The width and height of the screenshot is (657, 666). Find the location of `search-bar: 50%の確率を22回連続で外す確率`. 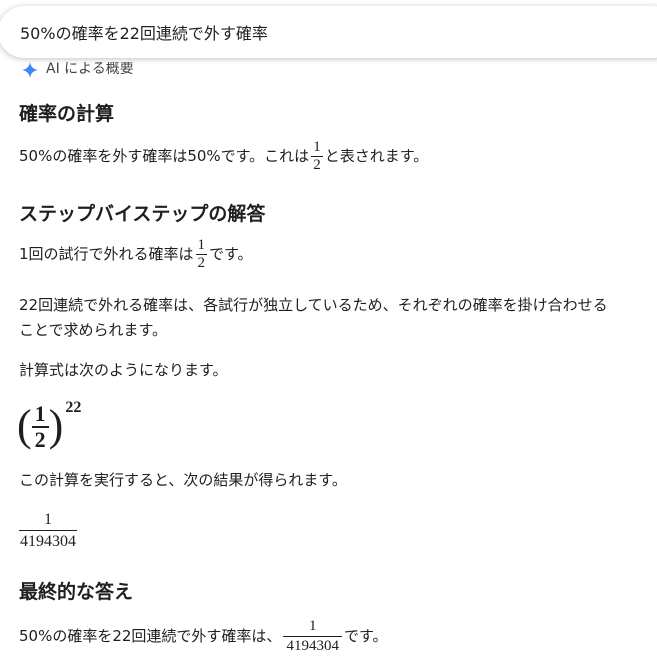

search-bar: 50%の確率を22回連続で外す確率 is located at coordinates (328, 32).